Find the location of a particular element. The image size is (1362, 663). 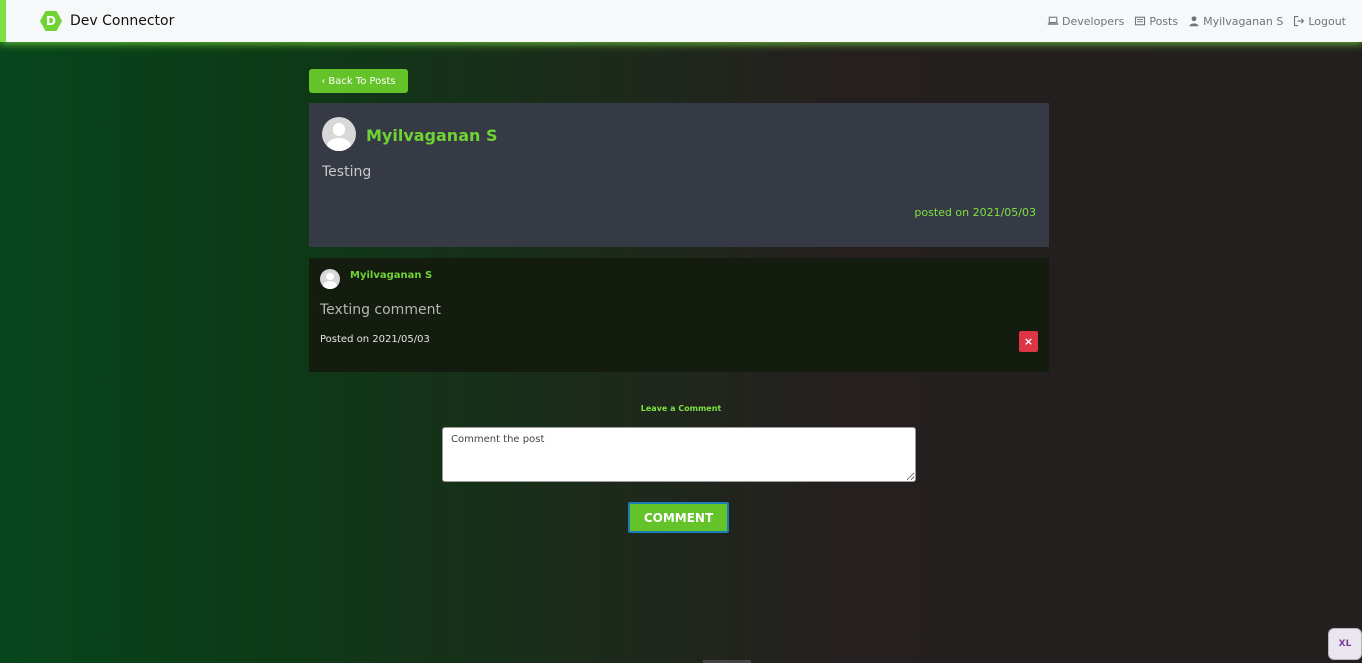

nav-links: Developers Posts Myilvaganan S Logout is located at coordinates (1196, 21).